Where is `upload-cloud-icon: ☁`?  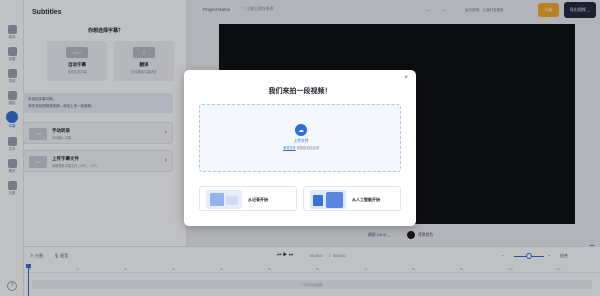
upload-cloud-icon: ☁ is located at coordinates (301, 130).